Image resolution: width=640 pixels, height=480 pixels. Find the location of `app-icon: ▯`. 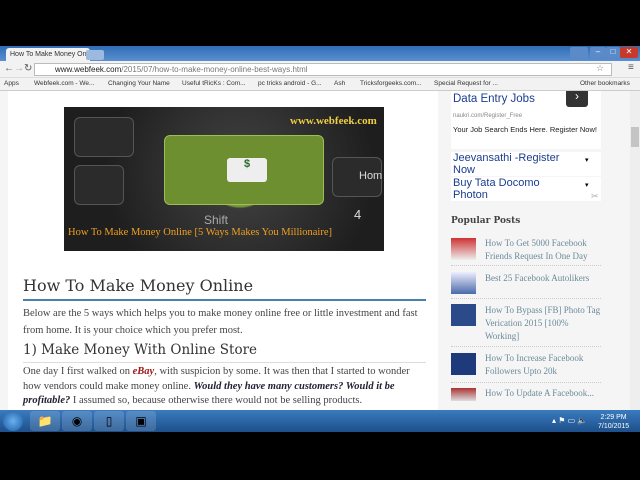

app-icon: ▯ is located at coordinates (109, 421).